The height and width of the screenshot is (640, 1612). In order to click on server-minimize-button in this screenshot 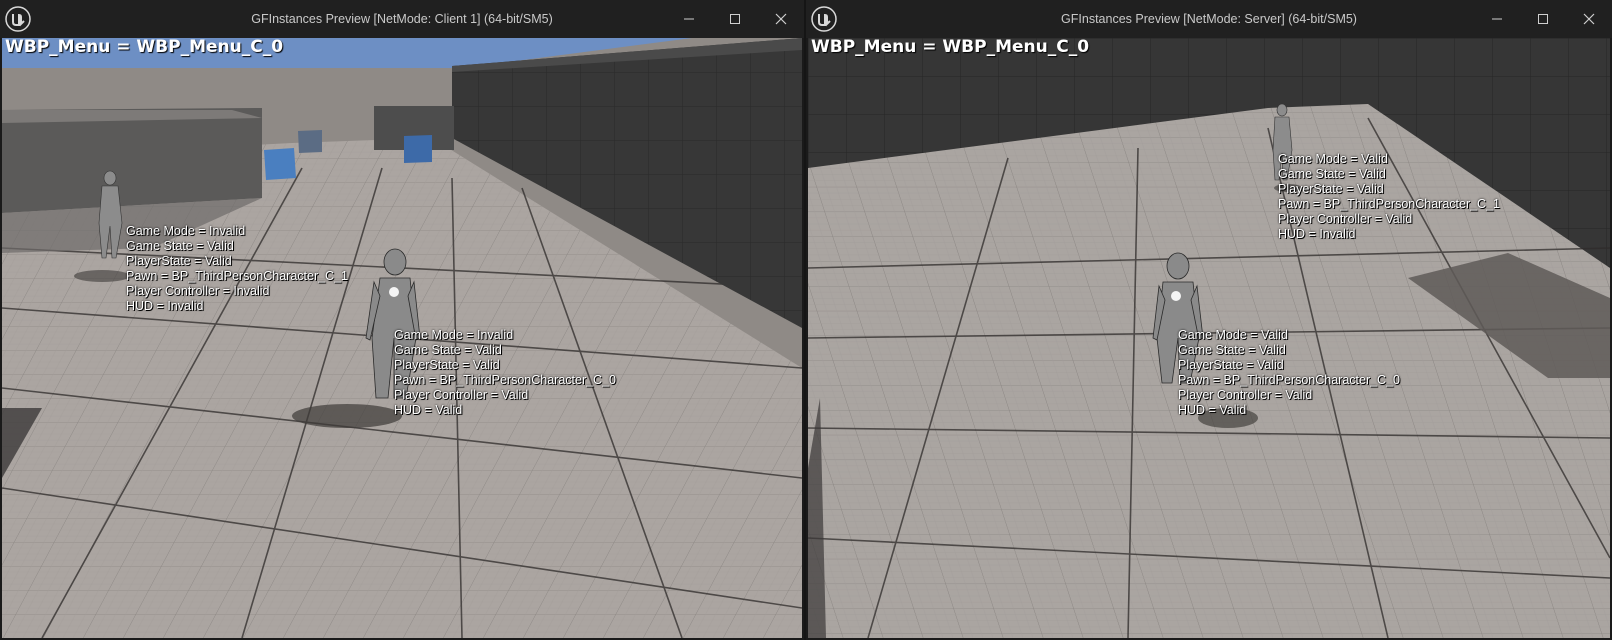, I will do `click(1497, 19)`.